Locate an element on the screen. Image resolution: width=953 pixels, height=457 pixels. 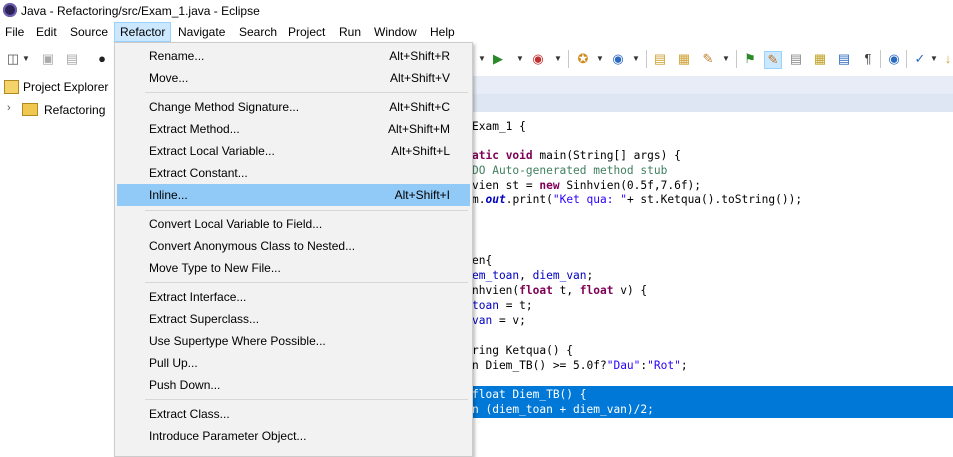
code-line: DO Auto-generated method stub is located at coordinates (570, 170).